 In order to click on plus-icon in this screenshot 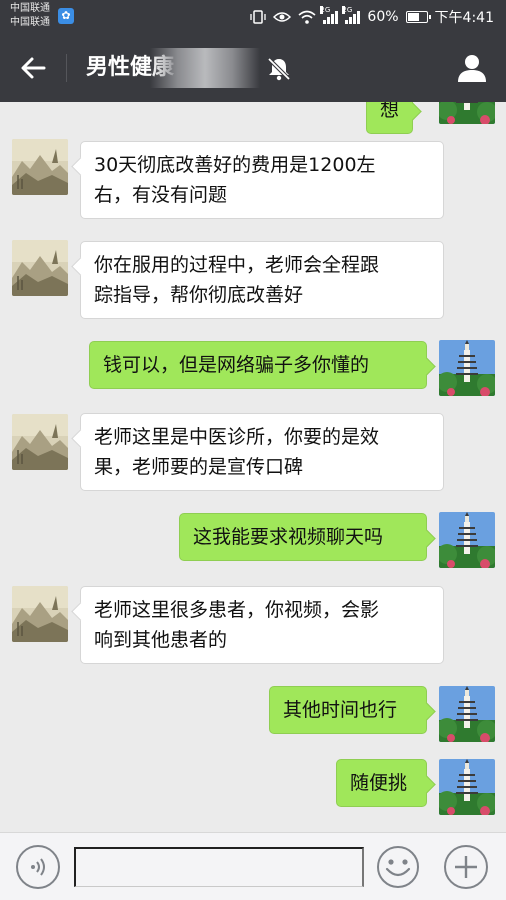, I will do `click(466, 867)`.